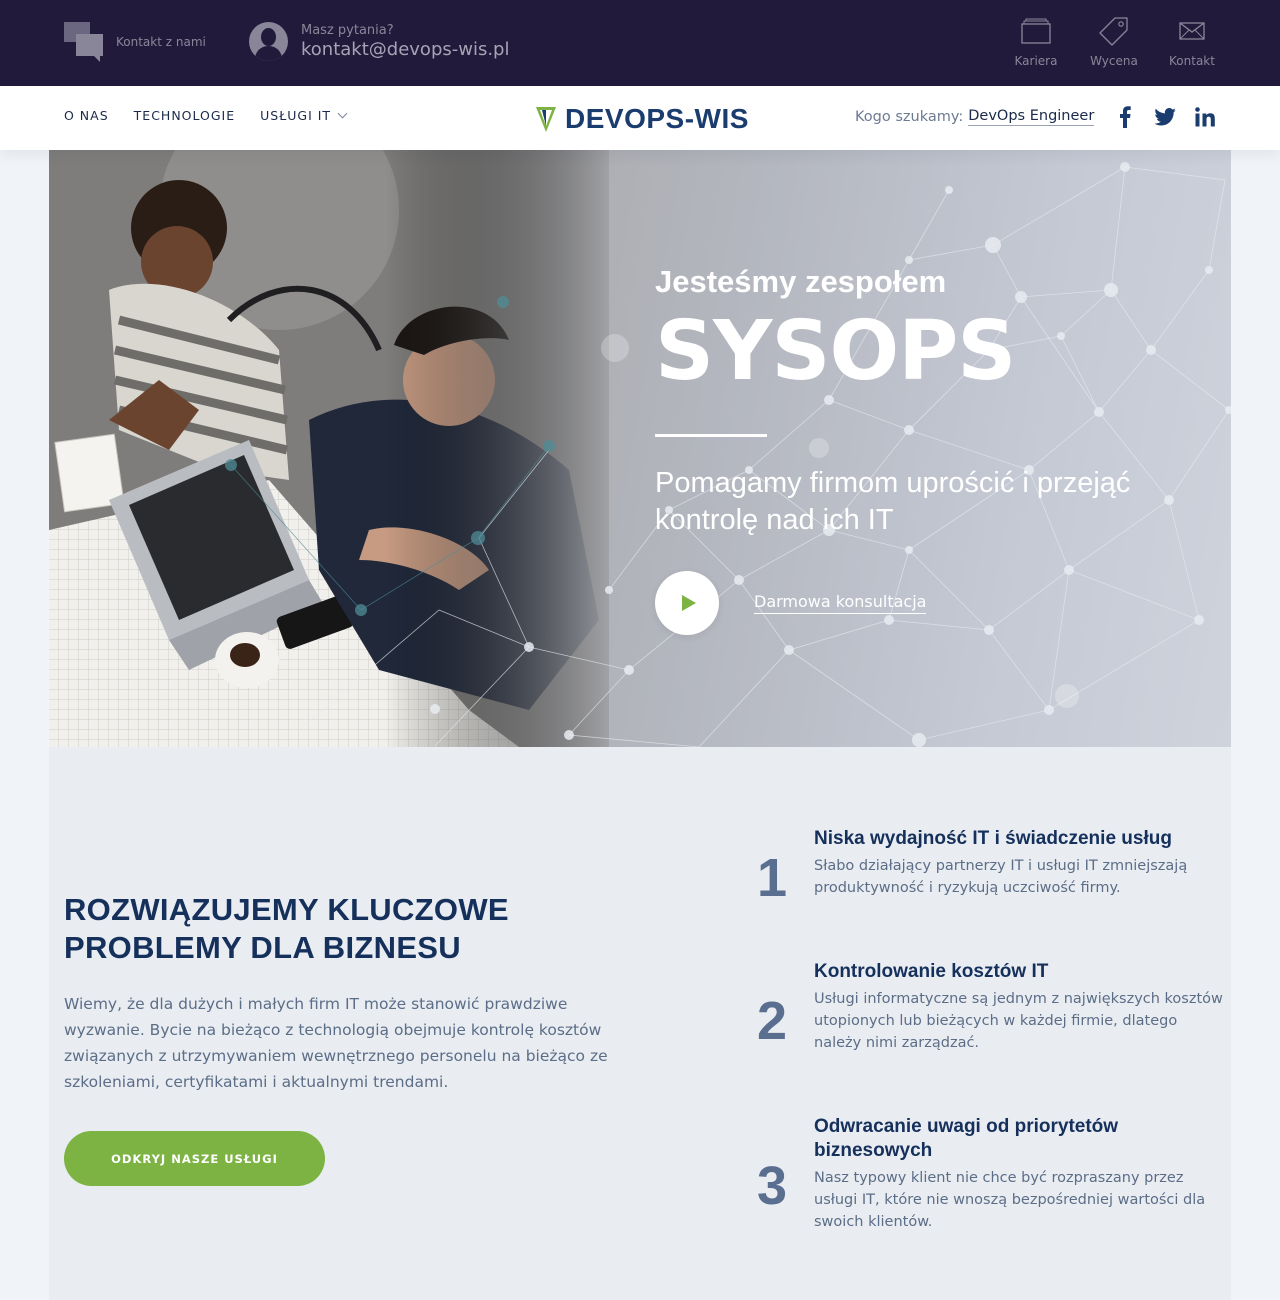 This screenshot has height=1300, width=1280. Describe the element at coordinates (909, 117) in the screenshot. I see `seek-label: Kogo szukamy:` at that location.